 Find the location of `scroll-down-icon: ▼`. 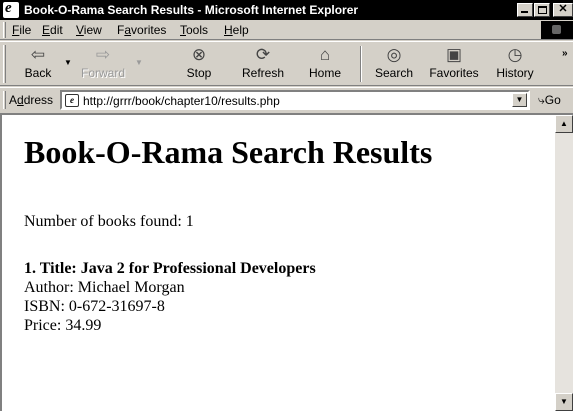

scroll-down-icon: ▼ is located at coordinates (564, 401).